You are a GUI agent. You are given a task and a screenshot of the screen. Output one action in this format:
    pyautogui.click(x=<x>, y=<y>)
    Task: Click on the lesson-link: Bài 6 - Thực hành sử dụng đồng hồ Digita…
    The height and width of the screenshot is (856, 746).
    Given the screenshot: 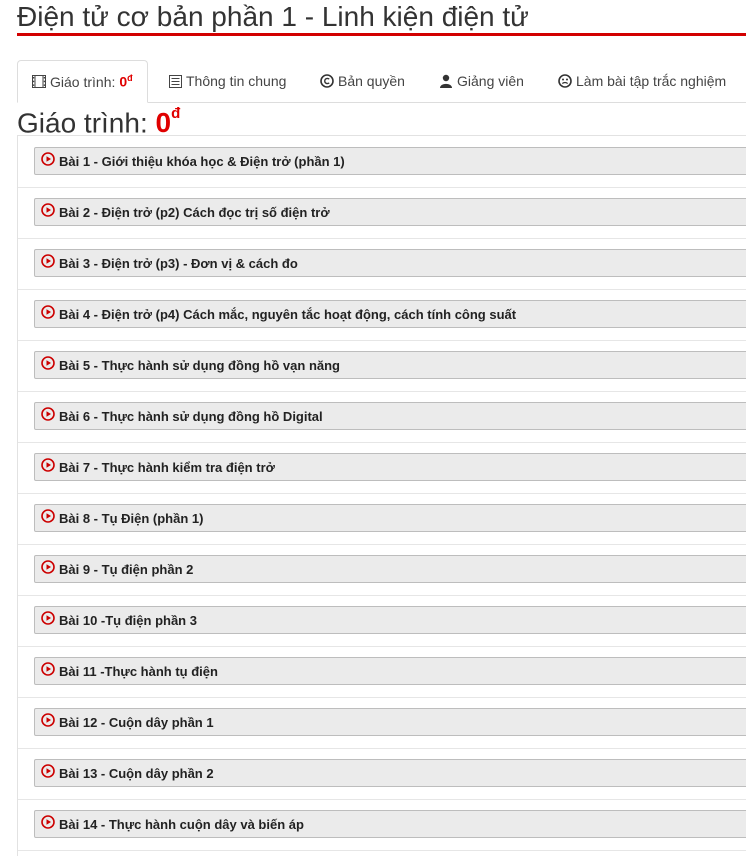 What is the action you would take?
    pyautogui.click(x=390, y=416)
    